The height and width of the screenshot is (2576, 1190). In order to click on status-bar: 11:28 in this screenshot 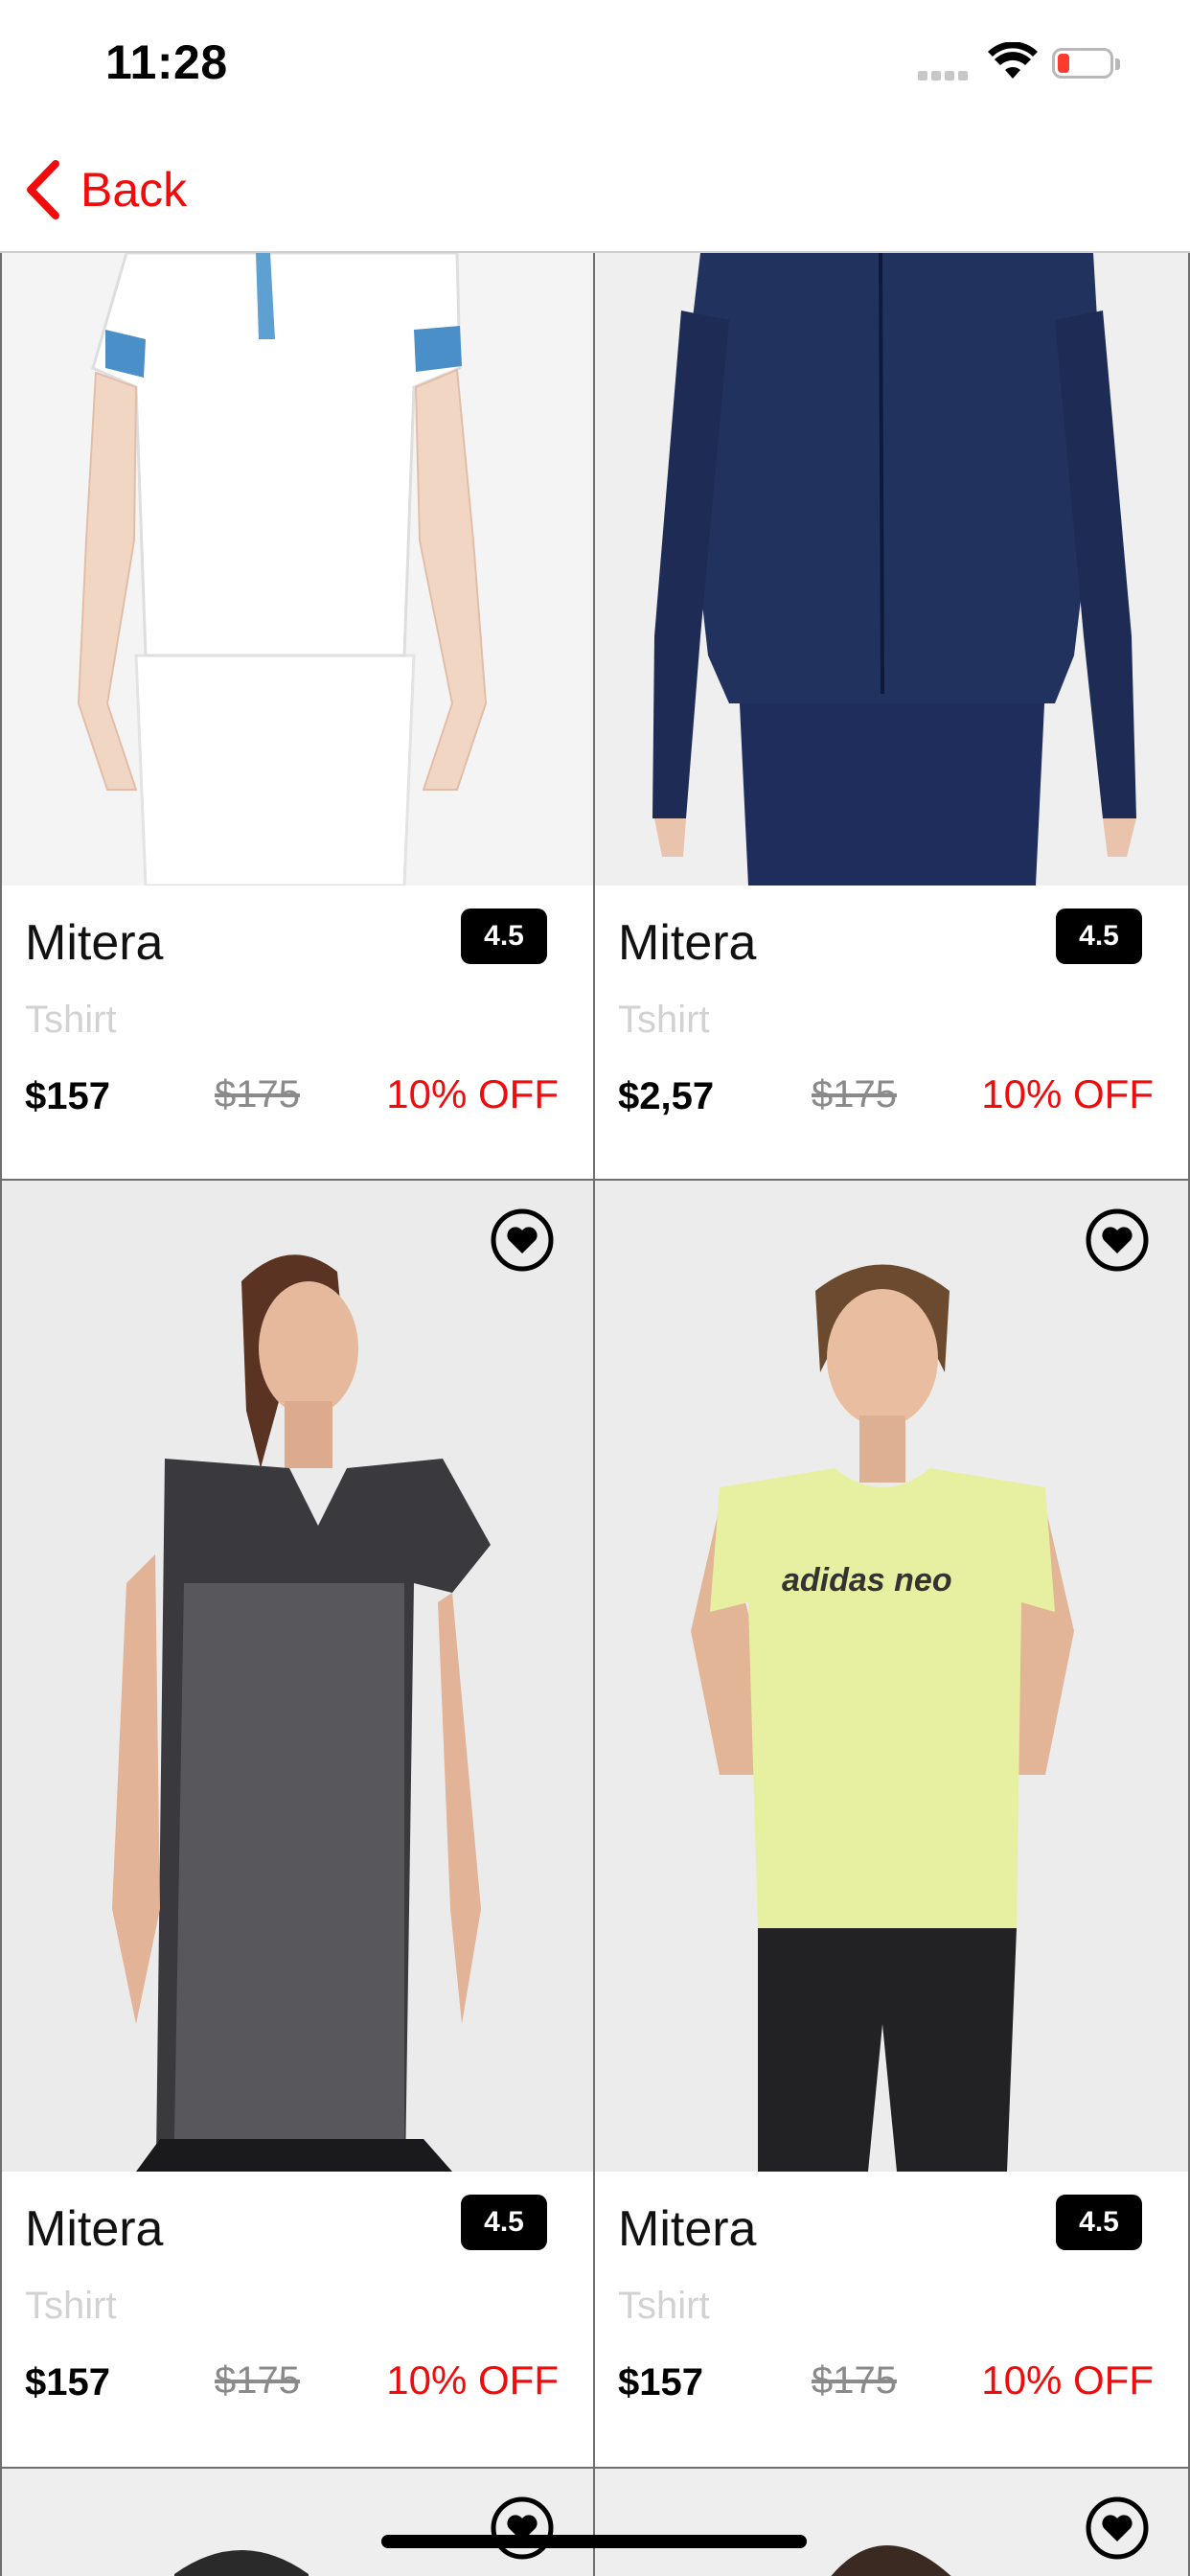, I will do `click(595, 63)`.